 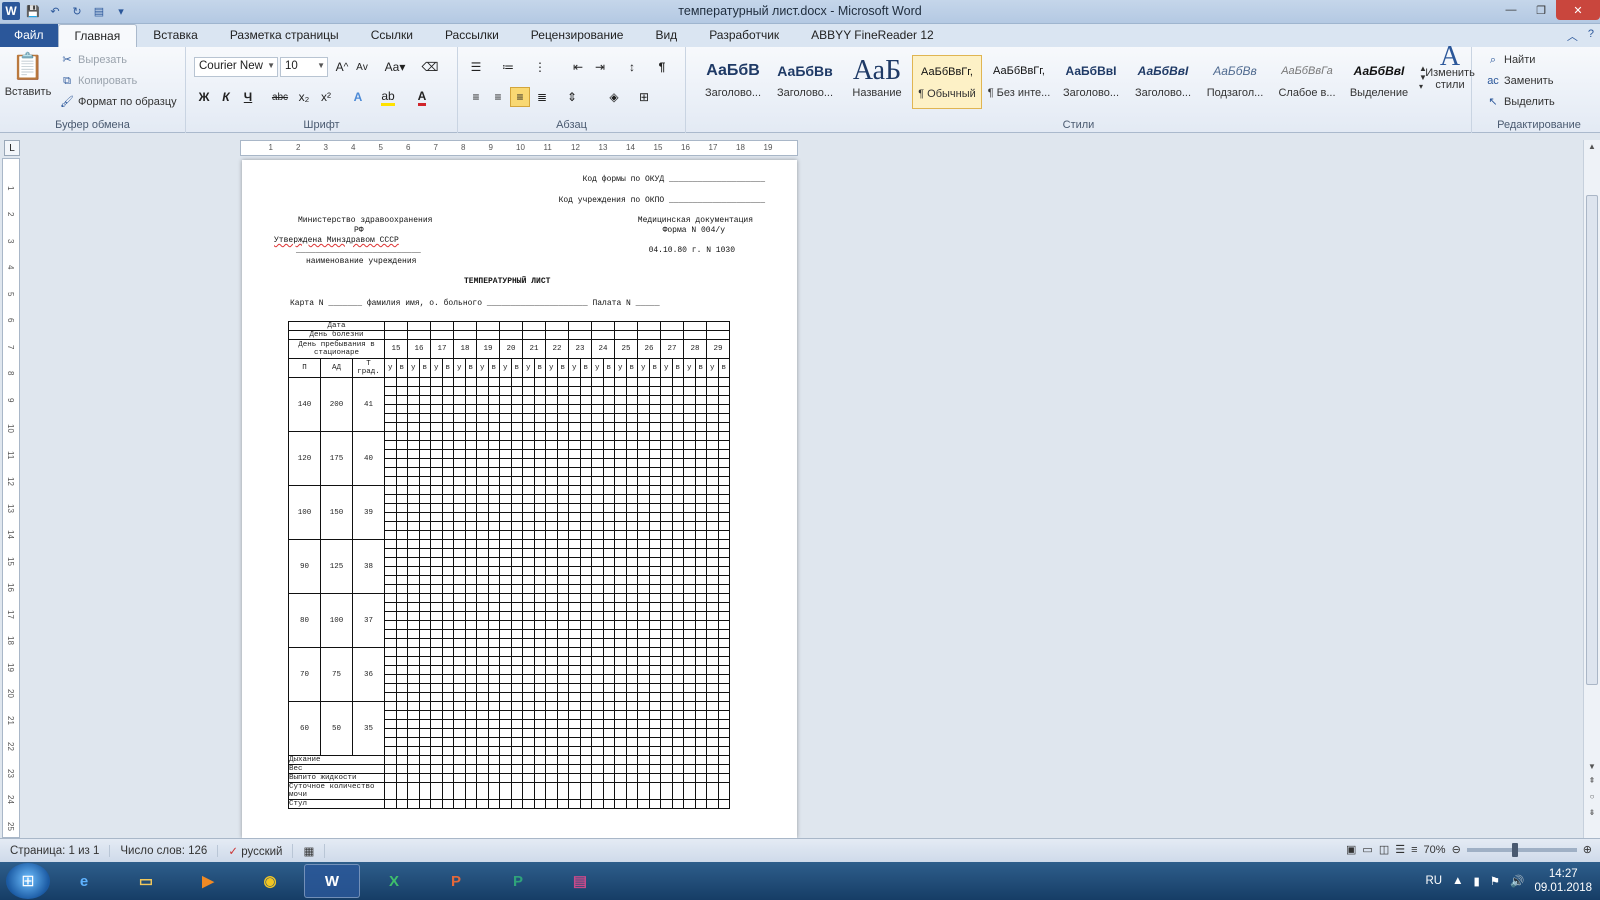 I want to click on tab-home: Главная, so click(x=97, y=35).